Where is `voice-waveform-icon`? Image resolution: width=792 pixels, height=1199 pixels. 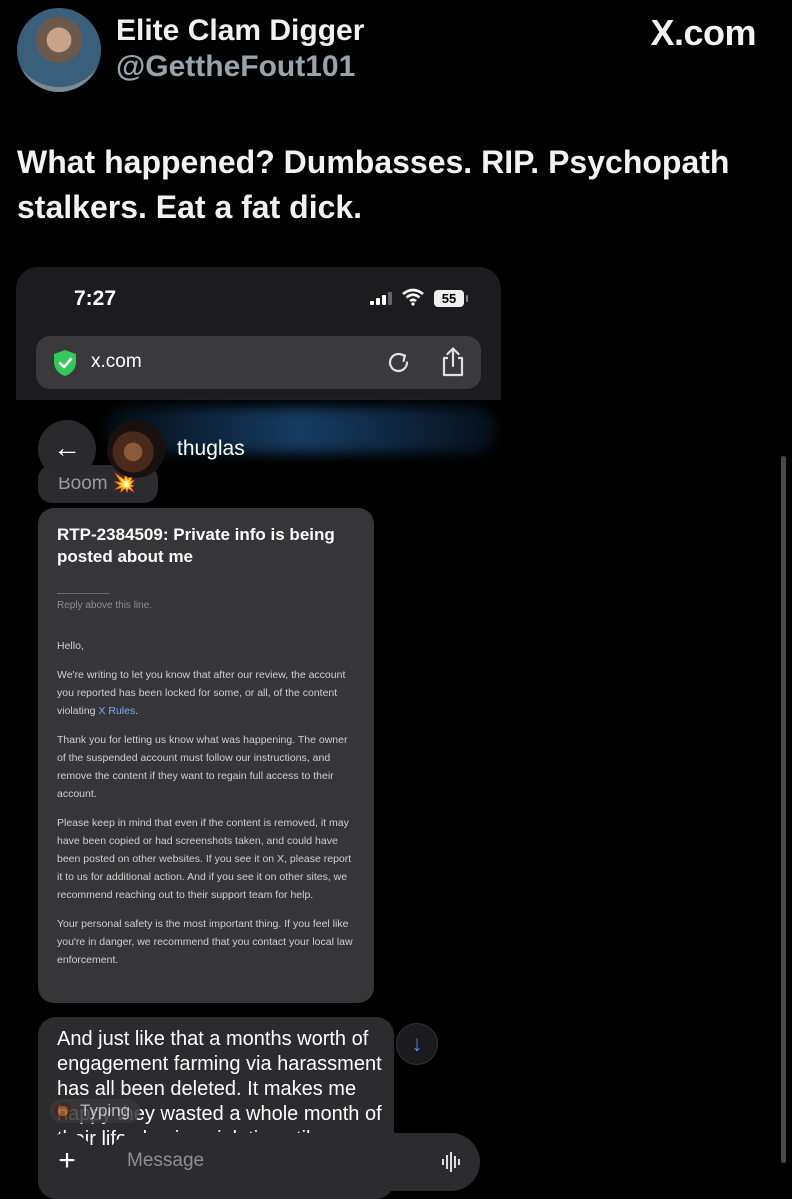
voice-waveform-icon is located at coordinates (451, 1162).